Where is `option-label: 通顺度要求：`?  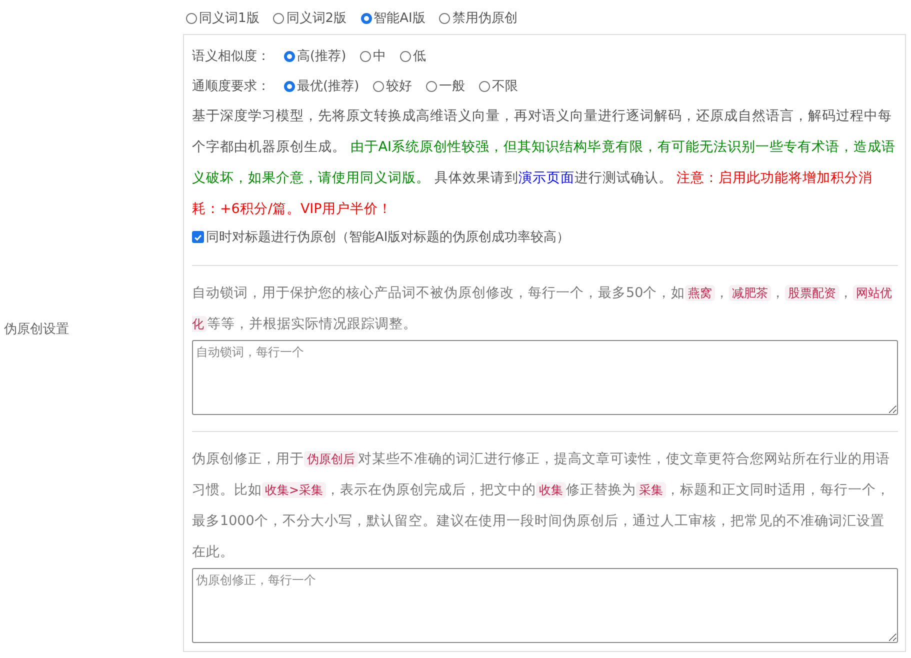
option-label: 通顺度要求： is located at coordinates (231, 86).